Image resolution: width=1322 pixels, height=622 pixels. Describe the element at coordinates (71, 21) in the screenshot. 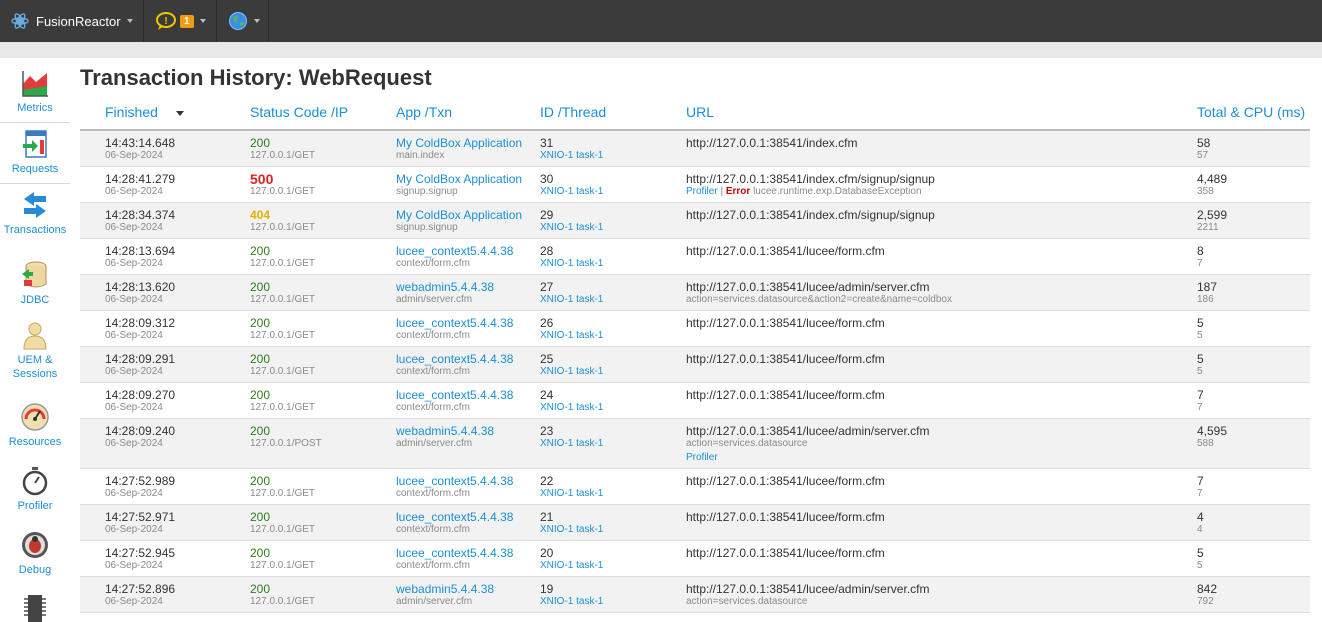

I see `brand-menu: FusionReactor` at that location.